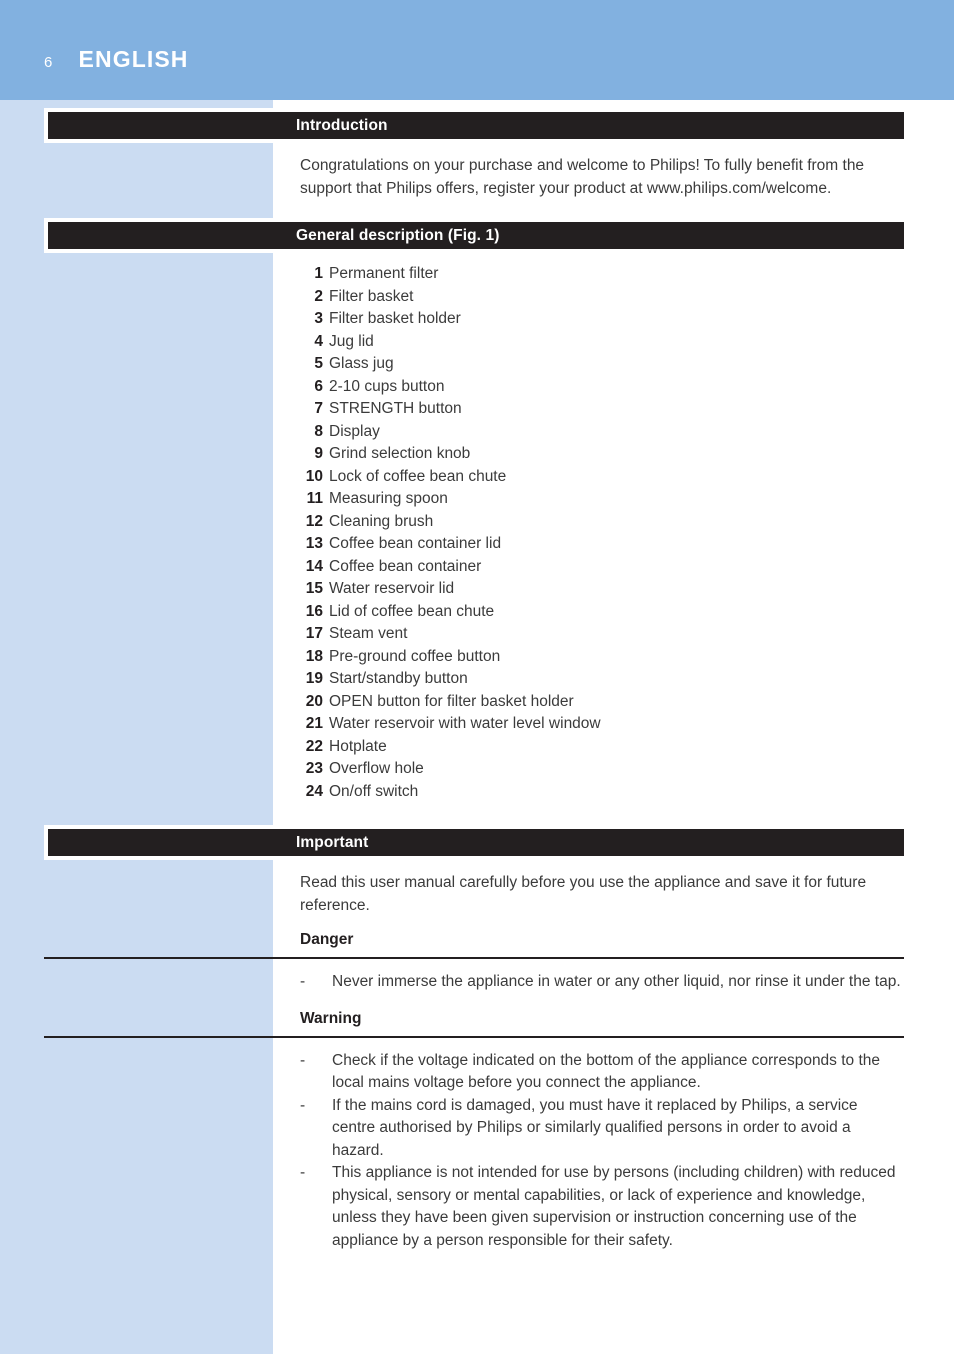 The image size is (954, 1354). Describe the element at coordinates (314, 521) in the screenshot. I see `part-number: 12` at that location.